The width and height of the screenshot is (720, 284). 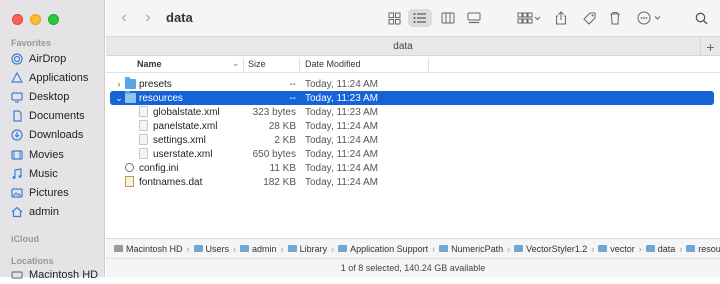 What do you see at coordinates (412, 154) in the screenshot?
I see `table-row: userstate.xml 650 bytes Today, 11:24 AM` at bounding box center [412, 154].